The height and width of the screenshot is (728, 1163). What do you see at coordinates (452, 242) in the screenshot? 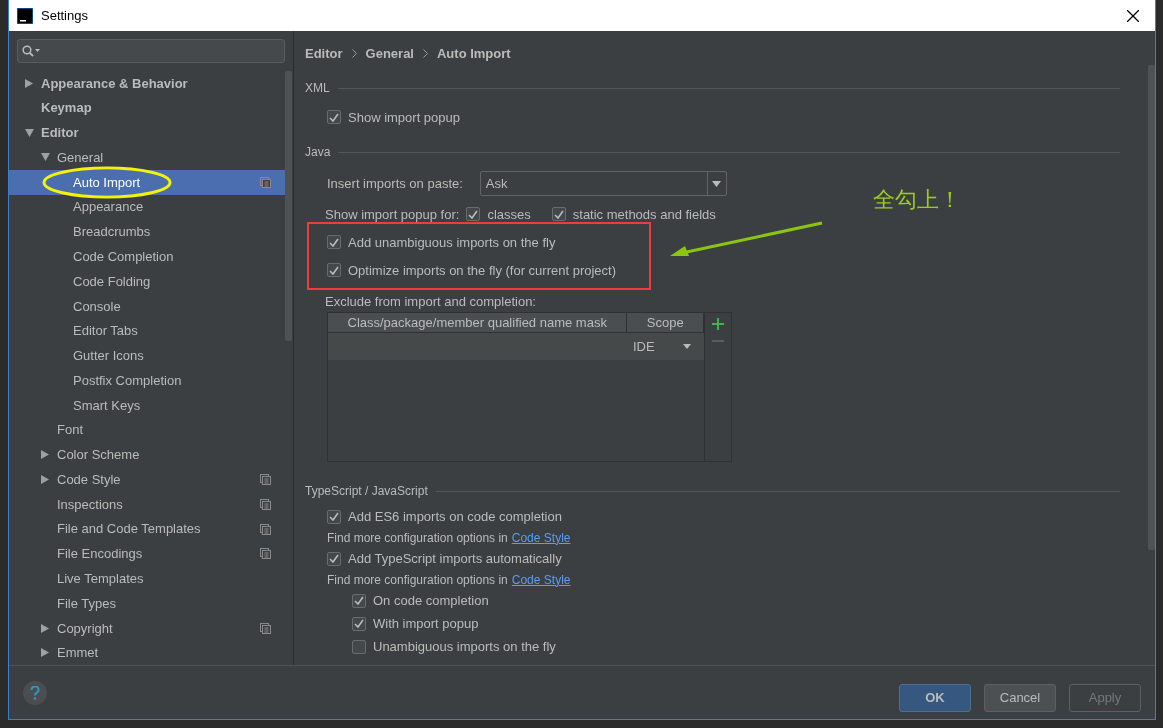
I see `checkbox-label: Add unambiguous imports on the fly` at bounding box center [452, 242].